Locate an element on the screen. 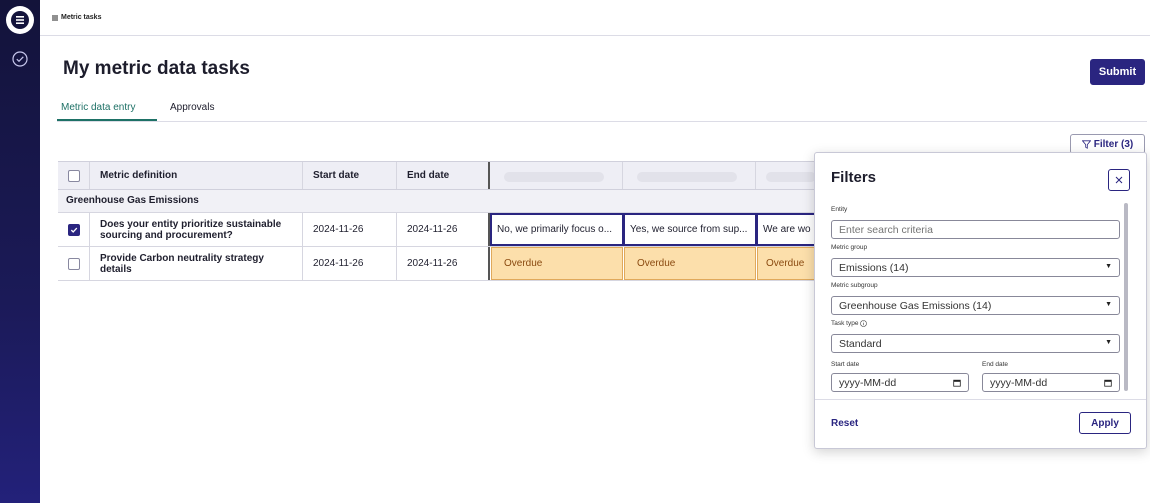  task-type-value: Standard is located at coordinates (860, 343).